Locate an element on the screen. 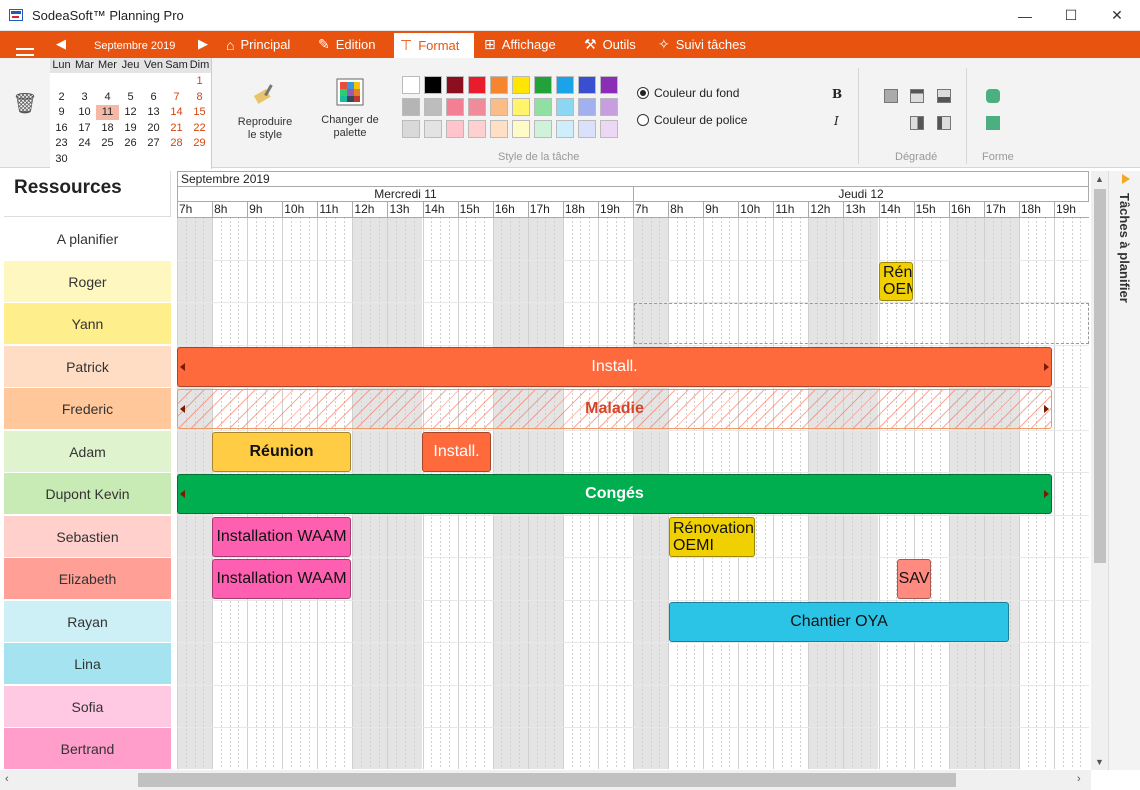 This screenshot has width=1140, height=790. calendar-day: 19 is located at coordinates (130, 128).